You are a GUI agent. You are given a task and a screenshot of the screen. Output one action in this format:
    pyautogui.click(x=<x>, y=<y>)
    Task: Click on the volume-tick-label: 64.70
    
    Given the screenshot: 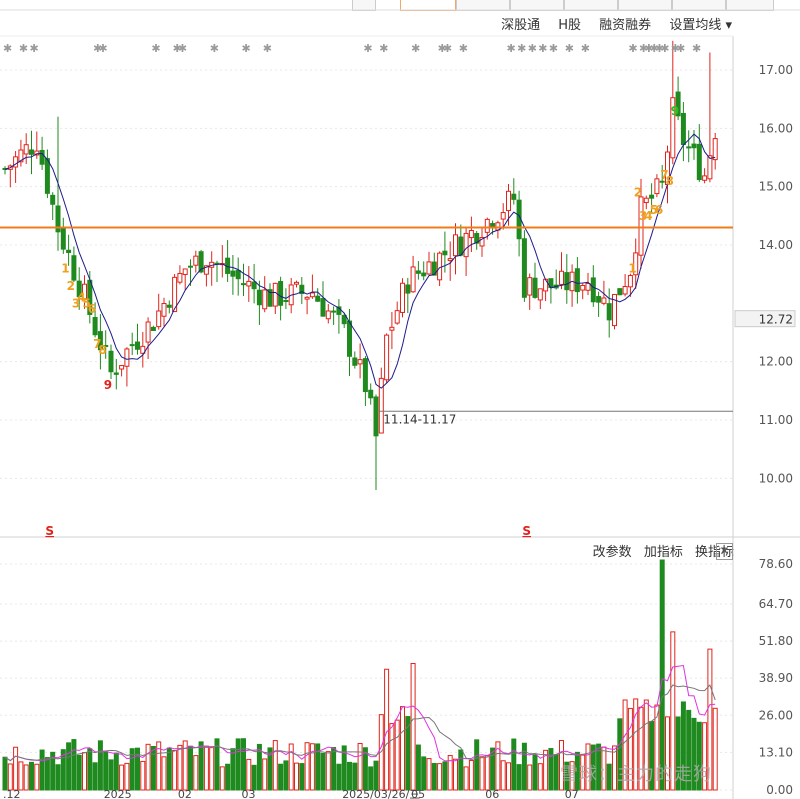 What is the action you would take?
    pyautogui.click(x=776, y=604)
    